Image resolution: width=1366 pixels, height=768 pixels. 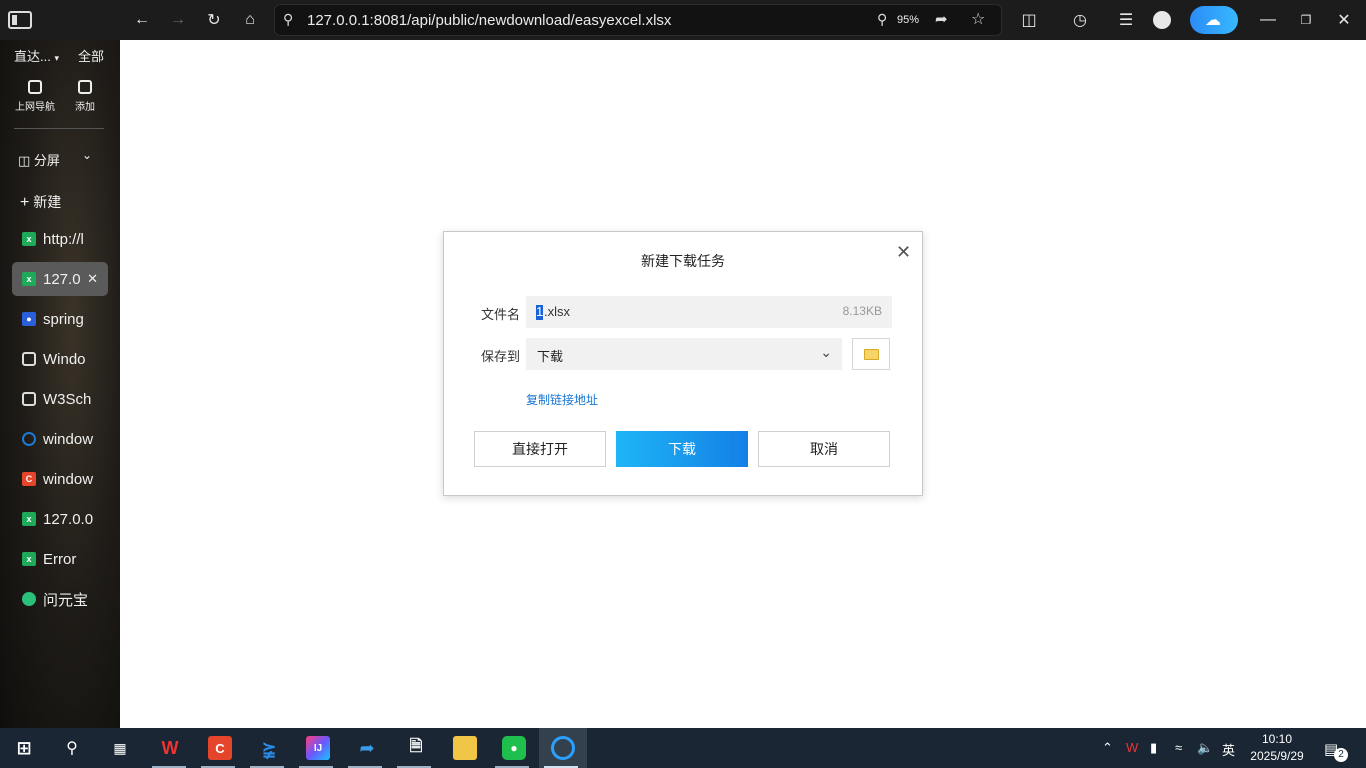 What do you see at coordinates (35, 96) in the screenshot?
I see `sidebar-app-nav: 上网导航` at bounding box center [35, 96].